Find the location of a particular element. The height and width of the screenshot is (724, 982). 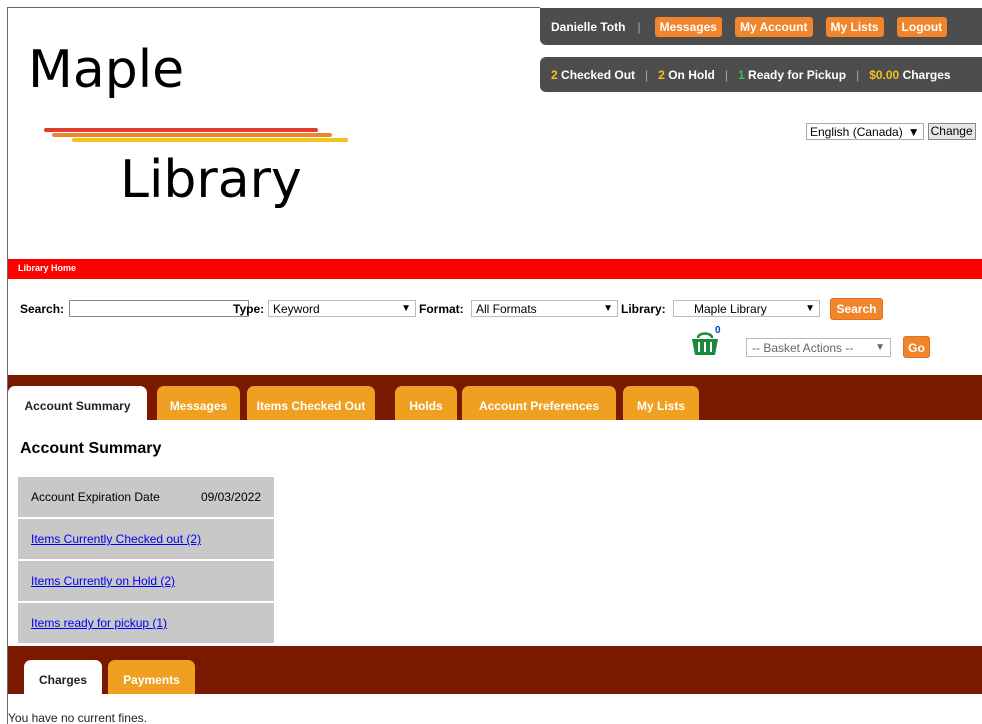

library-label: Library: is located at coordinates (643, 309).